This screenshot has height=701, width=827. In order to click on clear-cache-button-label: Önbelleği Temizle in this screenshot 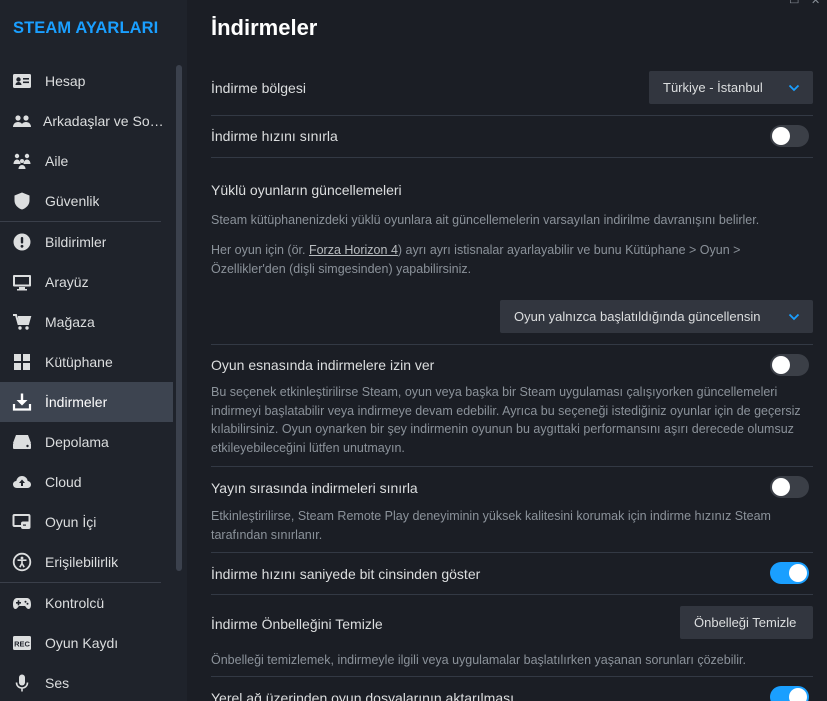, I will do `click(745, 622)`.